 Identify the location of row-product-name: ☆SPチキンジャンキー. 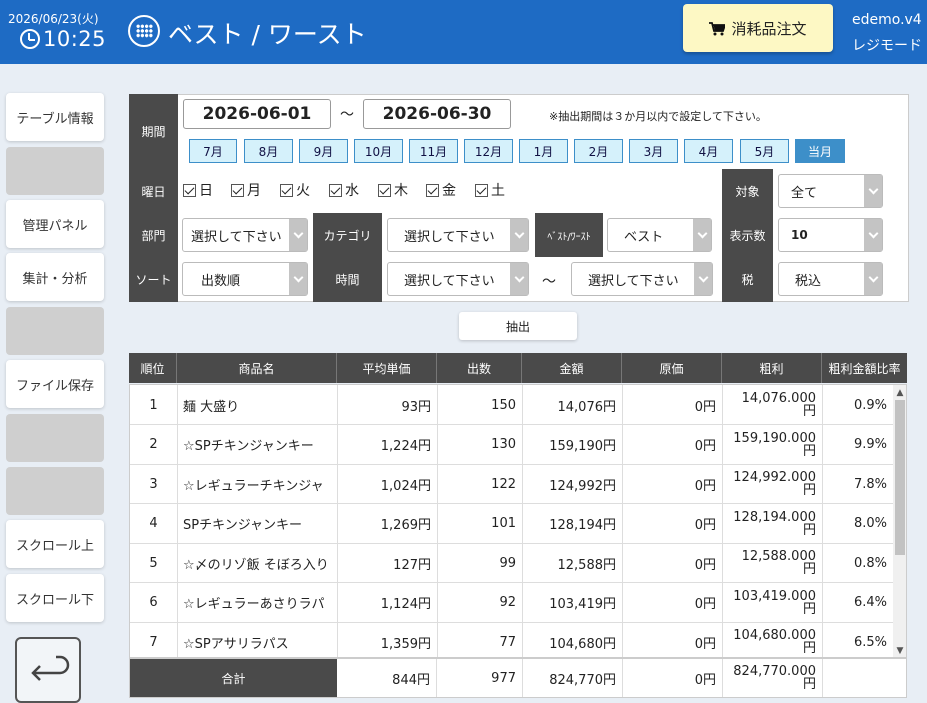
(258, 444).